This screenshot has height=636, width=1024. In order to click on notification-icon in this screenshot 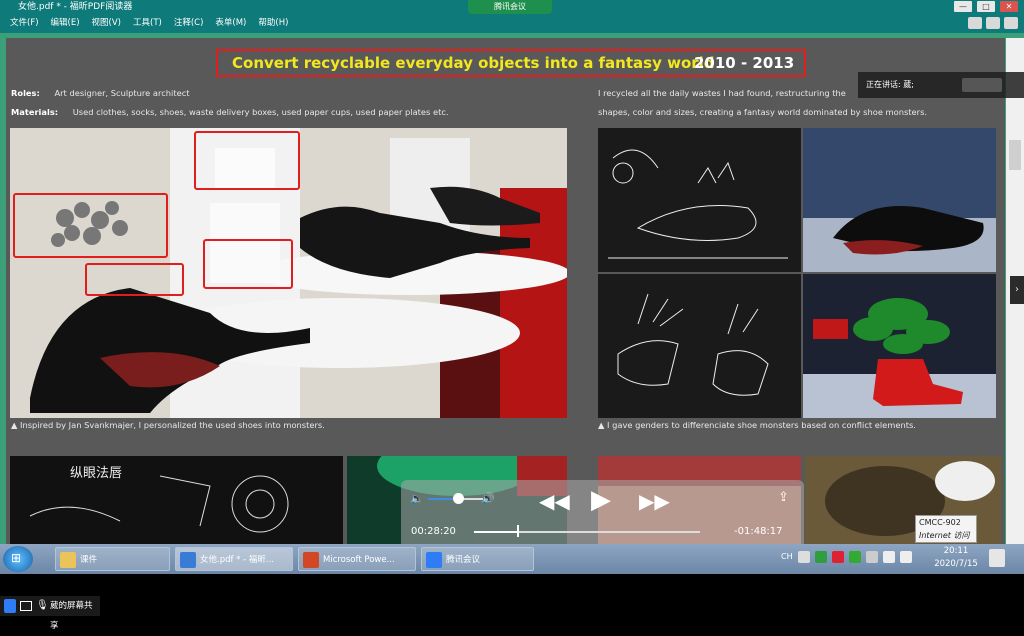, I will do `click(997, 558)`.